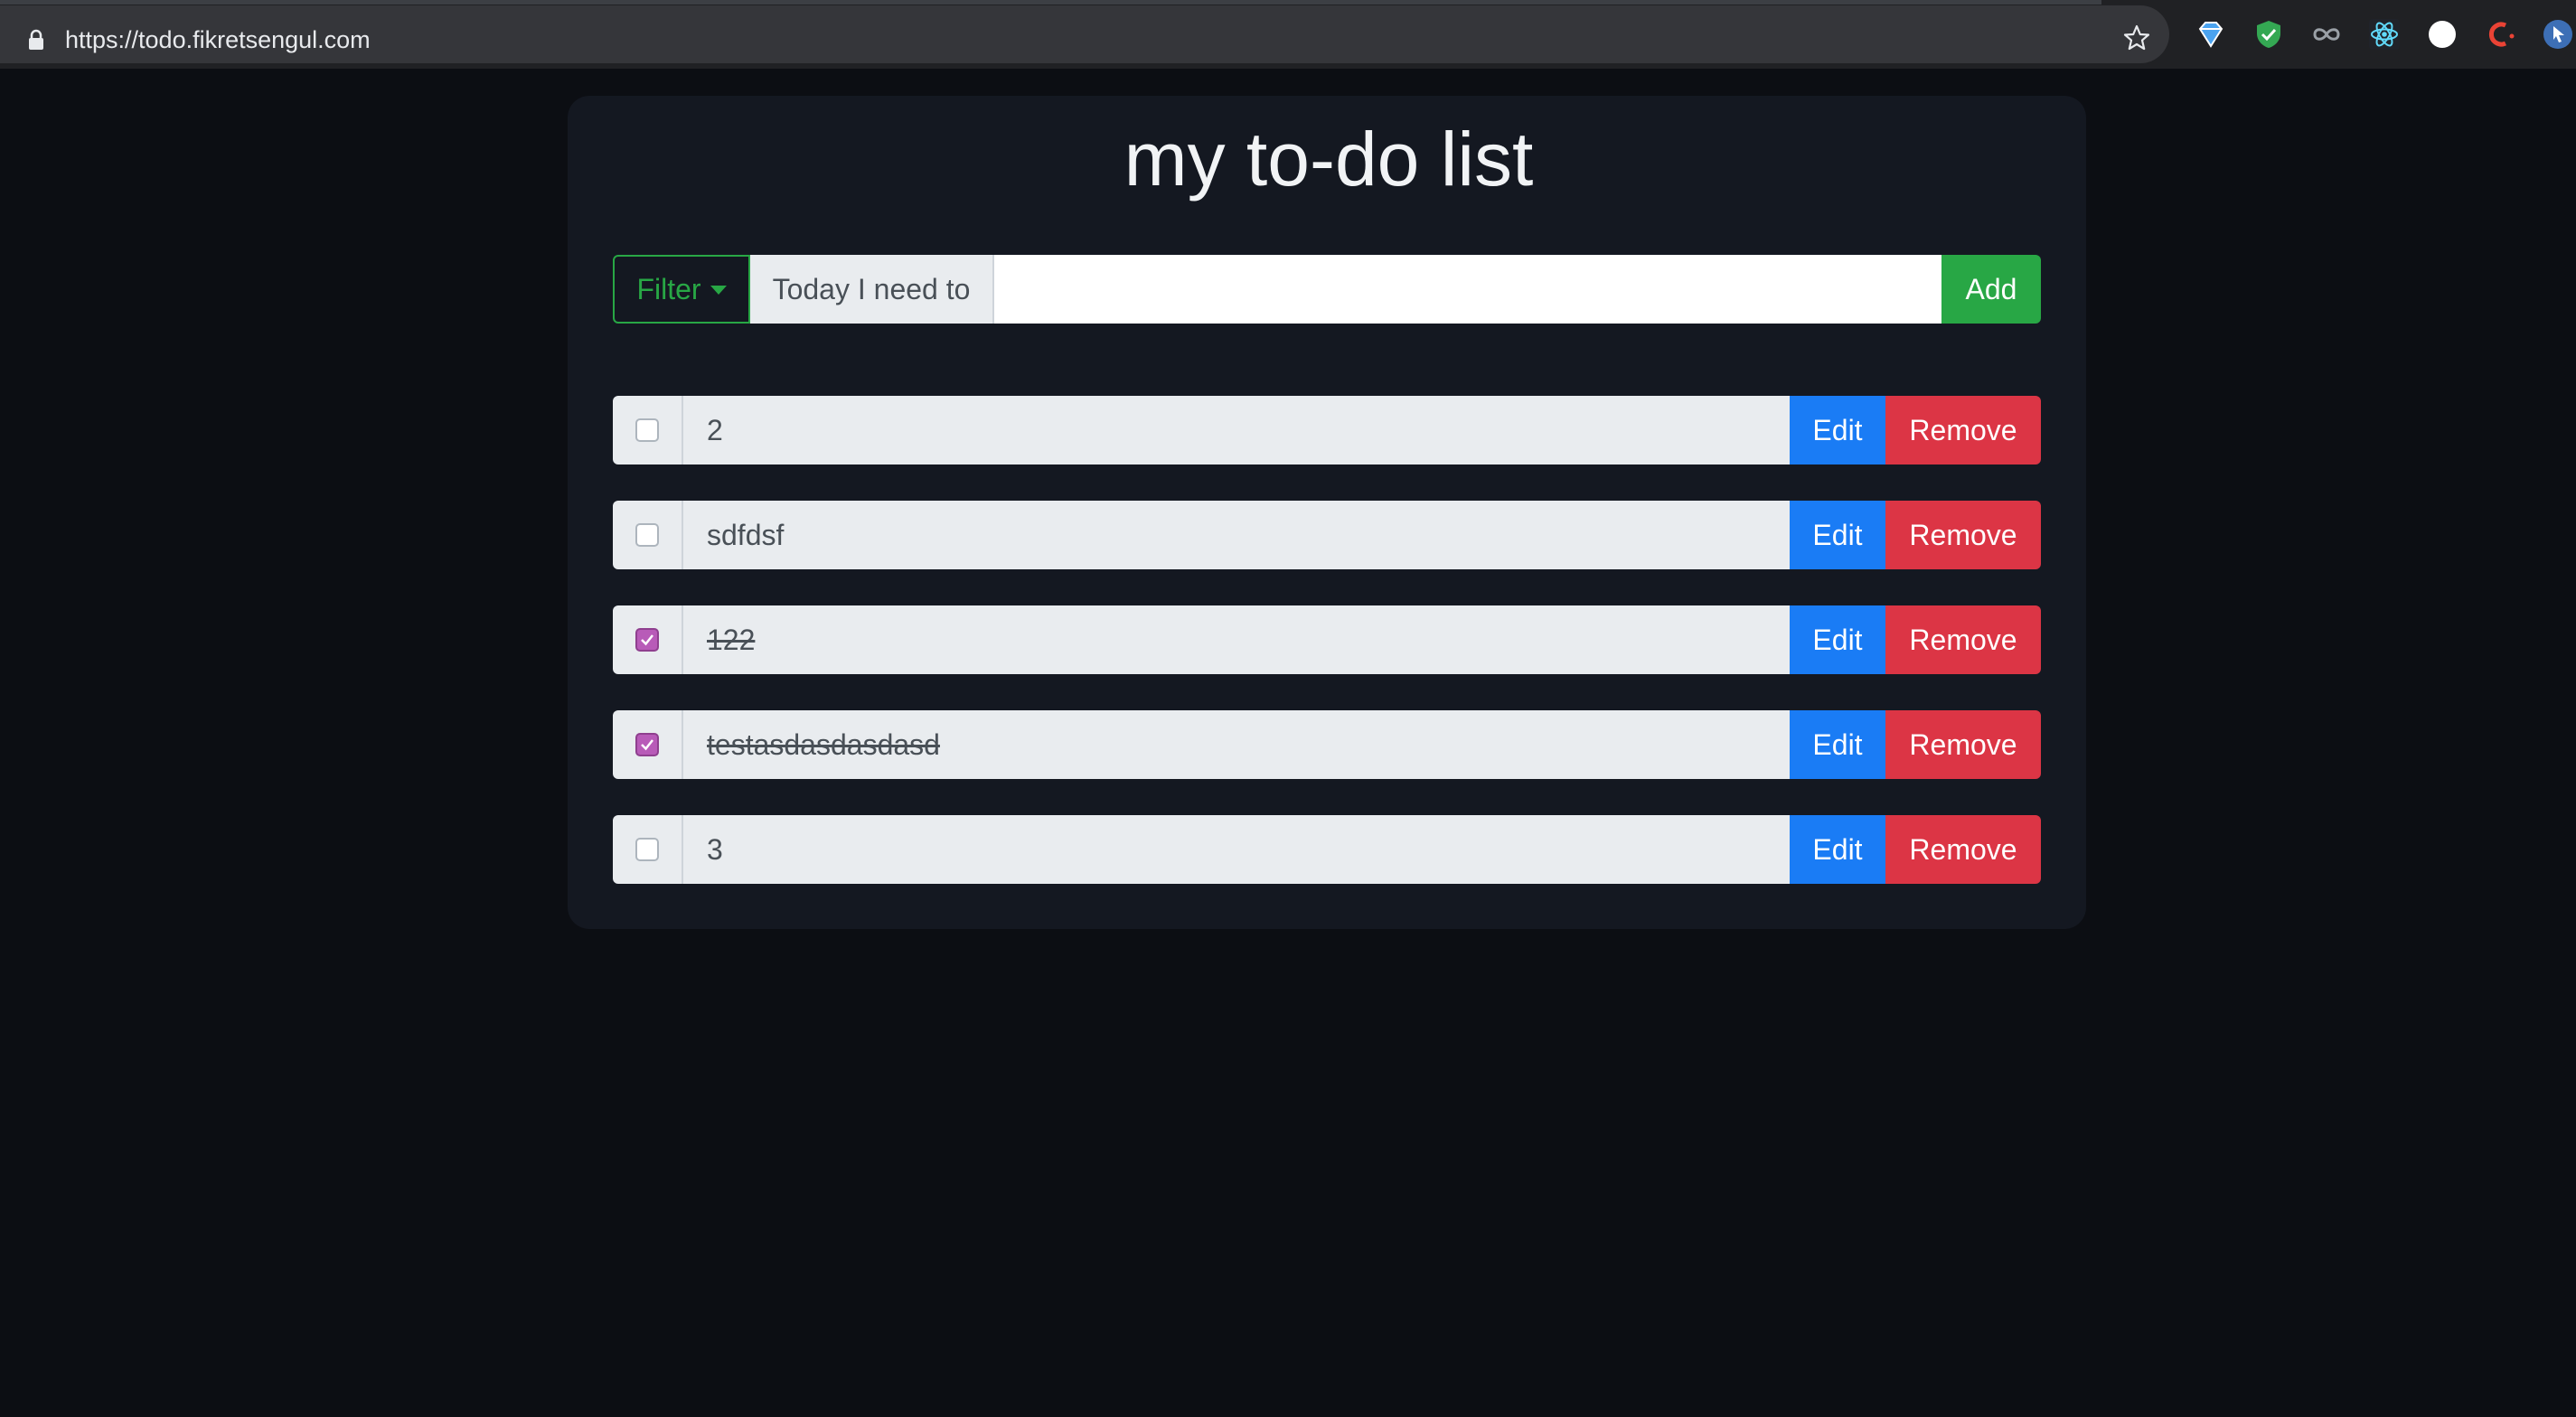 Image resolution: width=2576 pixels, height=1417 pixels. Describe the element at coordinates (2558, 35) in the screenshot. I see `cursor-icon` at that location.